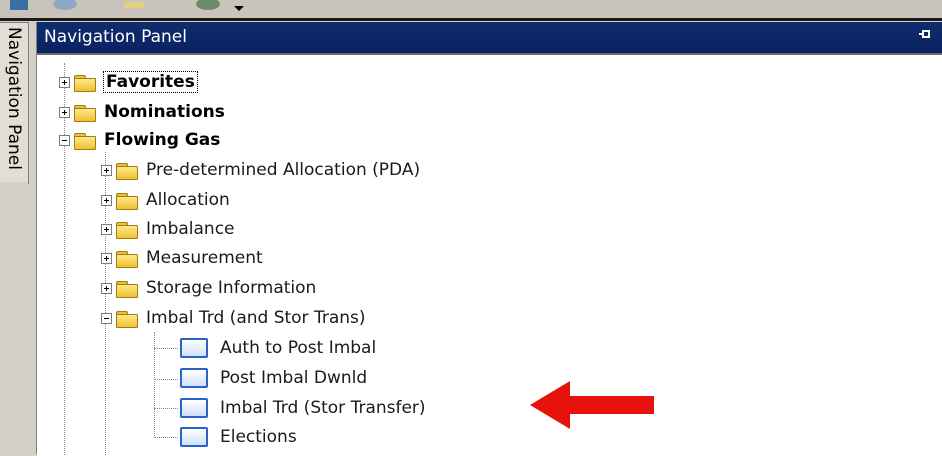 Image resolution: width=942 pixels, height=456 pixels. Describe the element at coordinates (298, 348) in the screenshot. I see `tree-node-label: Auth to Post Imbal` at that location.